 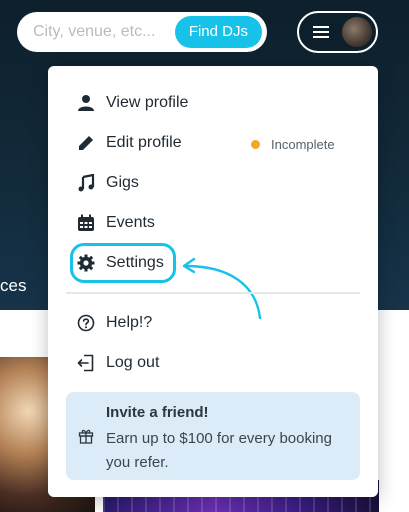 What do you see at coordinates (255, 144) in the screenshot?
I see `status-dot-icon` at bounding box center [255, 144].